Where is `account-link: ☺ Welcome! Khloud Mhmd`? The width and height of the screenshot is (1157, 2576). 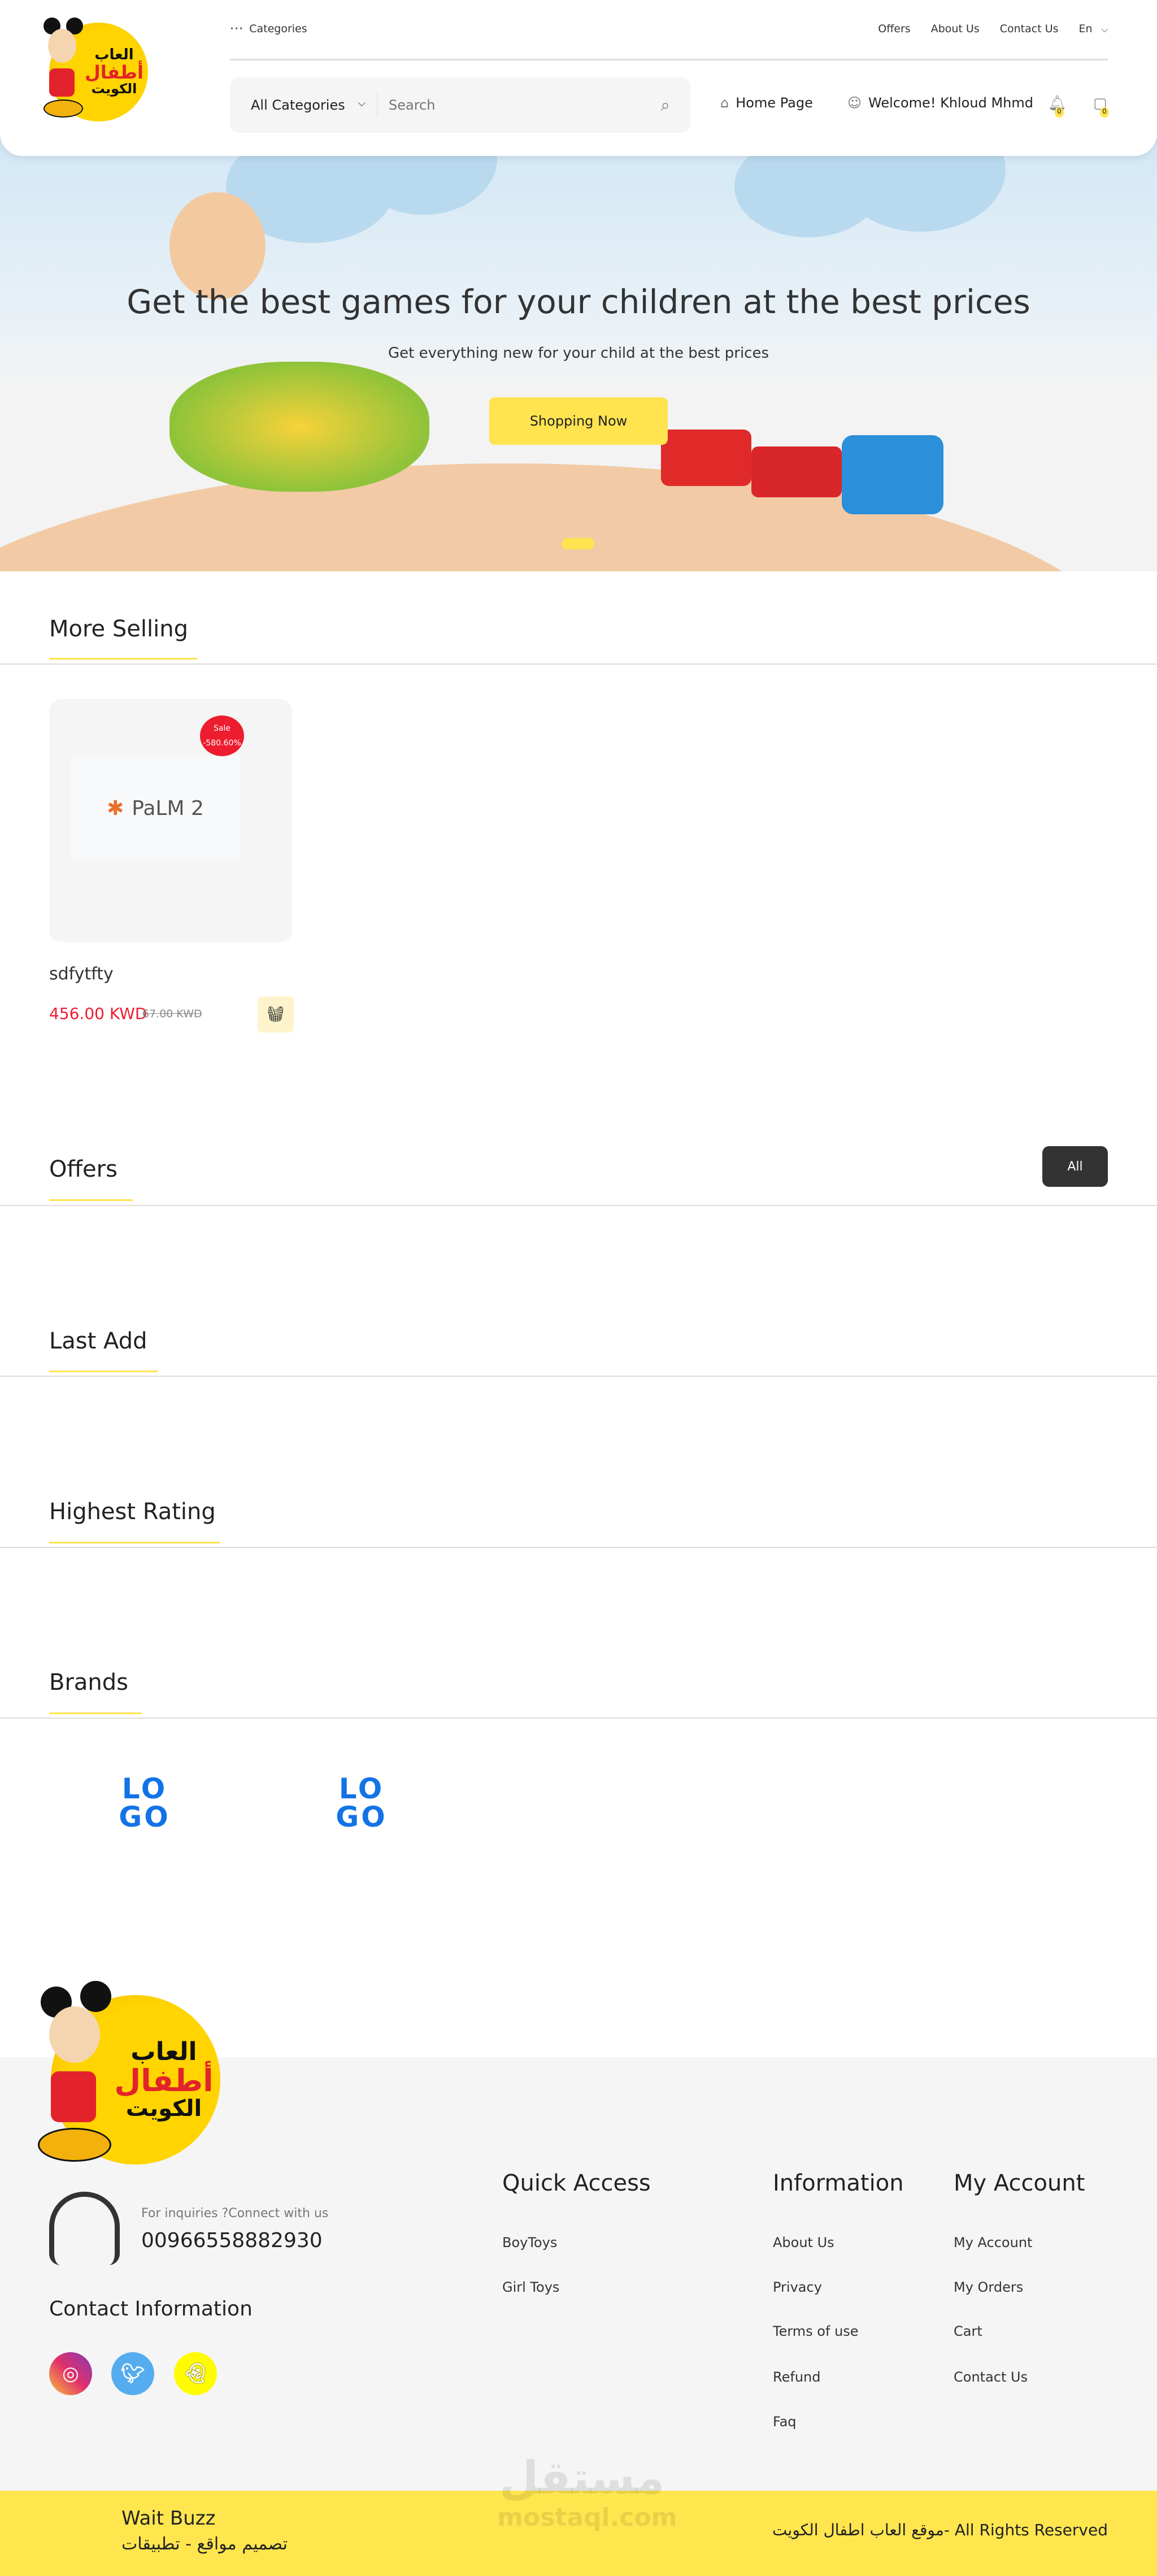
account-link: ☺ Welcome! Khloud Mhmd is located at coordinates (940, 103).